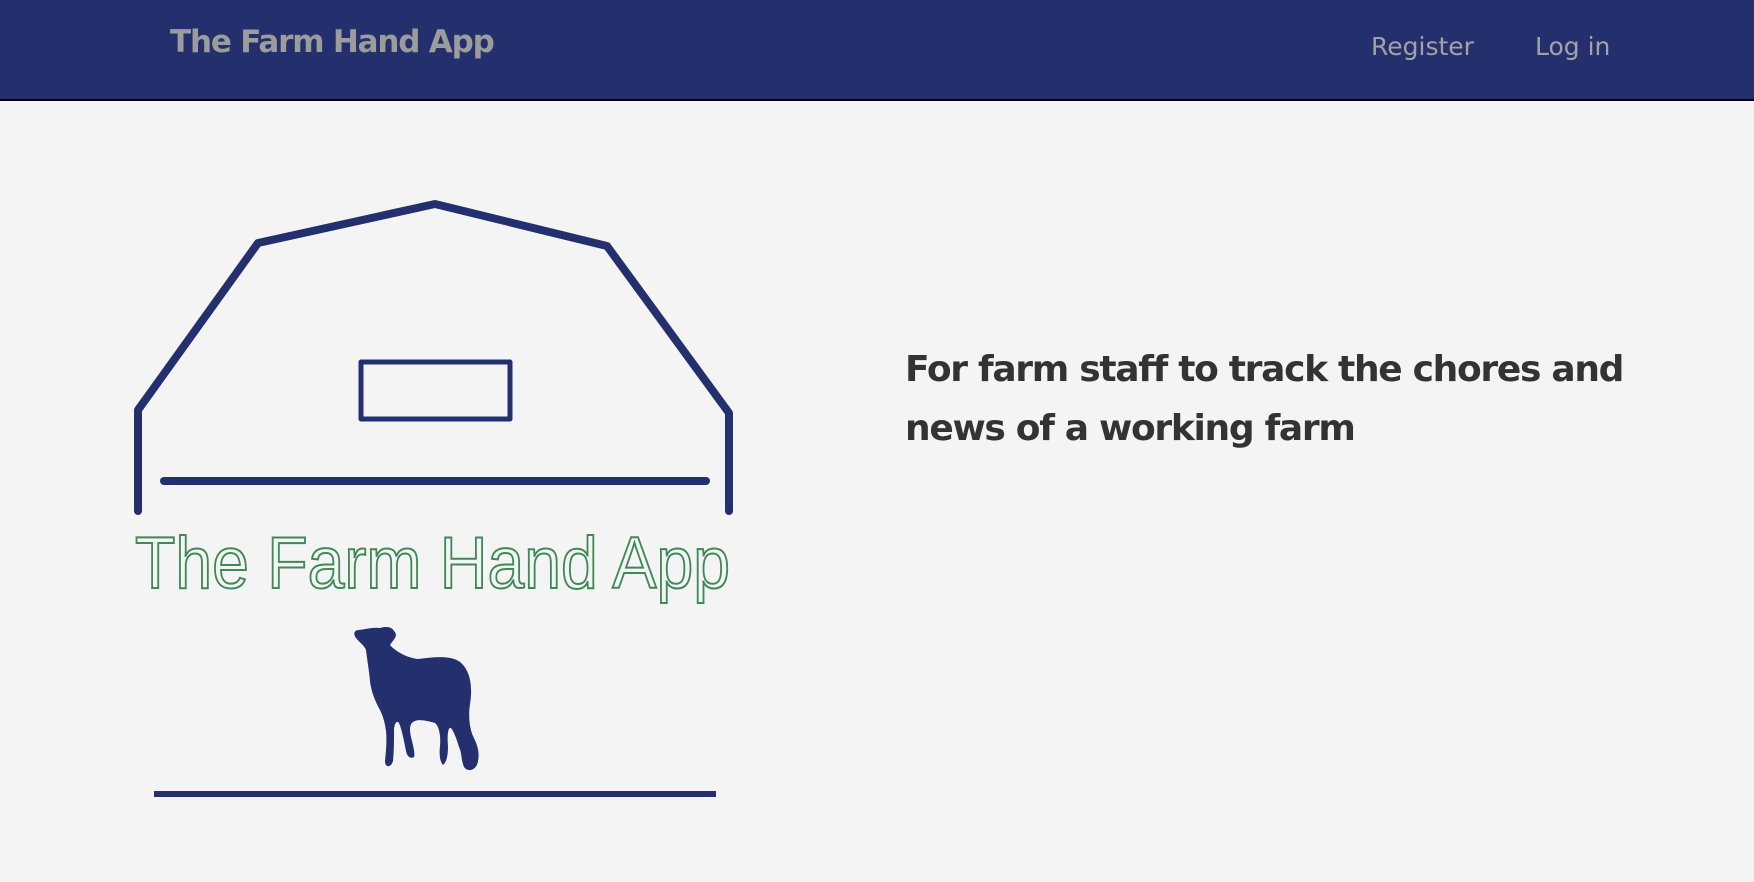 Image resolution: width=1754 pixels, height=882 pixels. What do you see at coordinates (877, 50) in the screenshot?
I see `top-navbar: The Farm Hand App Register Log in` at bounding box center [877, 50].